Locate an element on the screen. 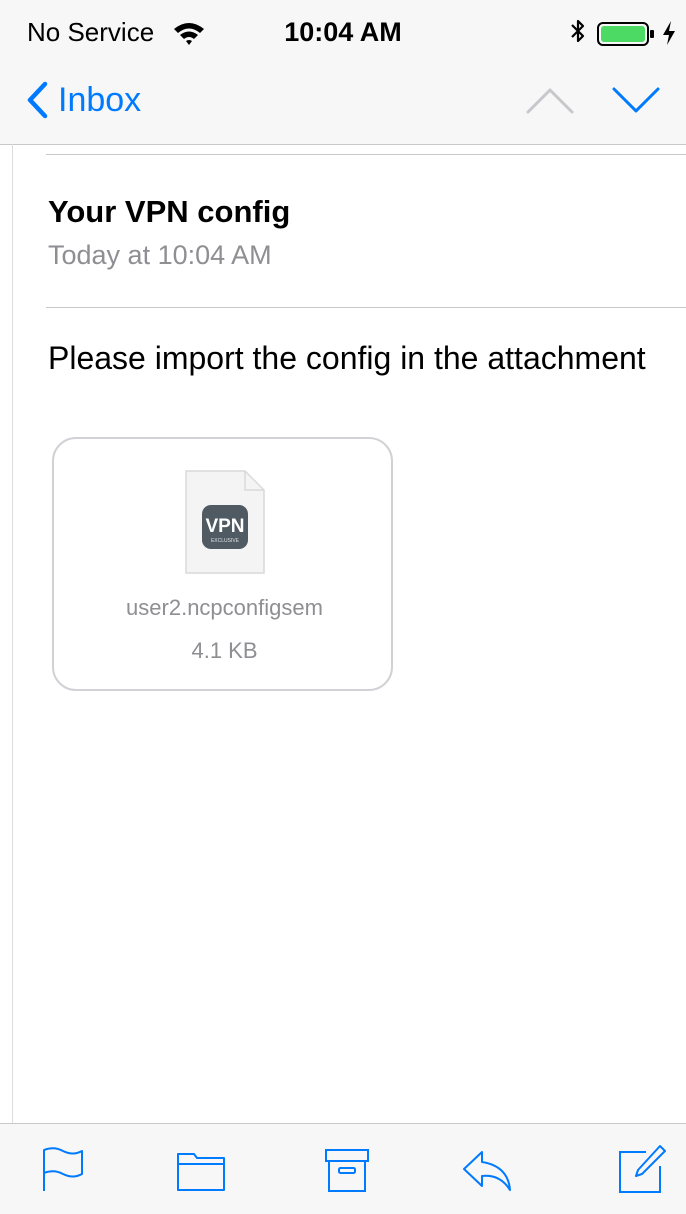 The width and height of the screenshot is (686, 1214). reply-icon is located at coordinates (487, 1171).